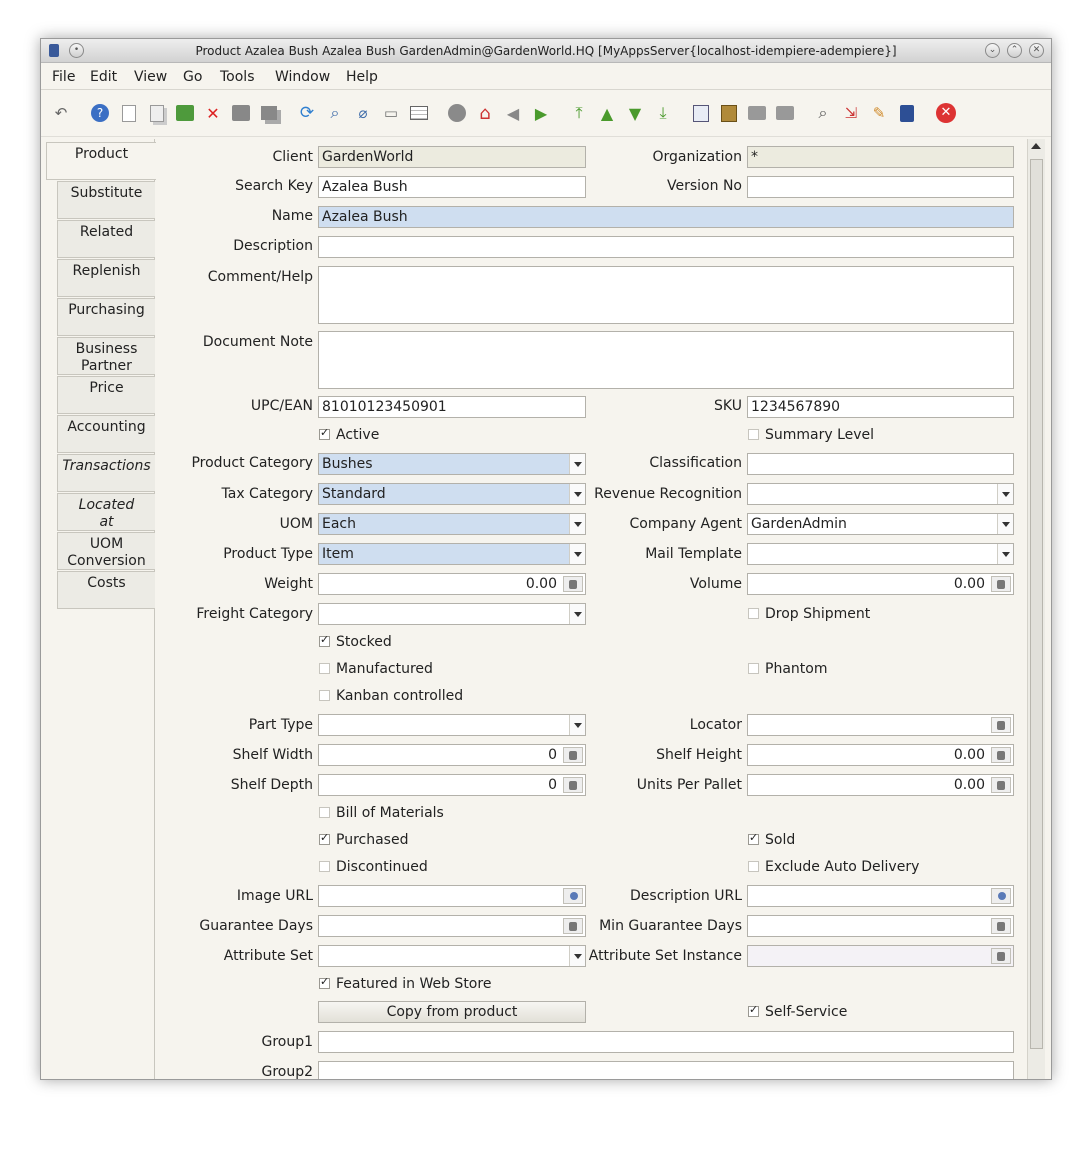 The image size is (1092, 1162). Describe the element at coordinates (307, 113) in the screenshot. I see `refresh-icon: ⟳` at that location.